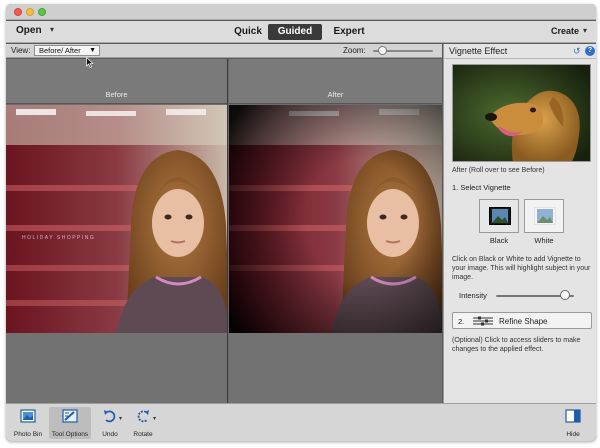  Describe the element at coordinates (473, 295) in the screenshot. I see `intensity-label: Intensity` at that location.